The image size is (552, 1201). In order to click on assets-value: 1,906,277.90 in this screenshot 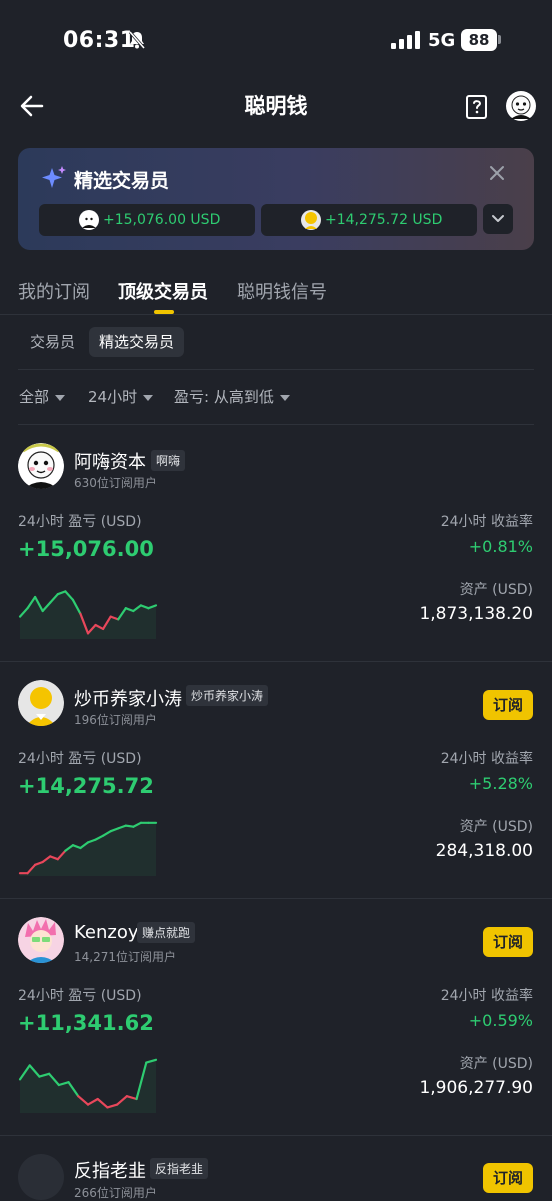, I will do `click(476, 1088)`.